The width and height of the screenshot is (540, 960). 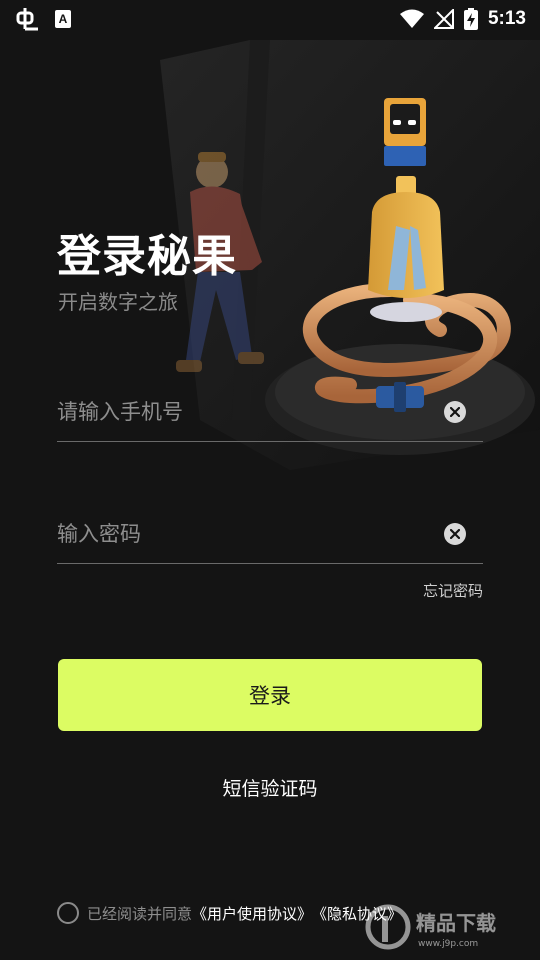 What do you see at coordinates (411, 19) in the screenshot?
I see `wifi-icon` at bounding box center [411, 19].